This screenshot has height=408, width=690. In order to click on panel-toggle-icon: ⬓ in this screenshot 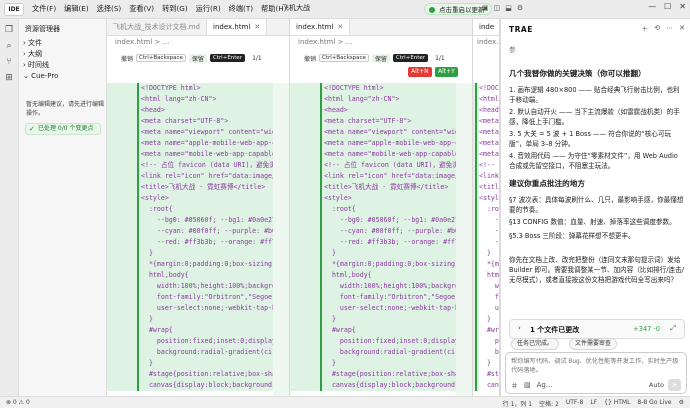, I will do `click(508, 8)`.